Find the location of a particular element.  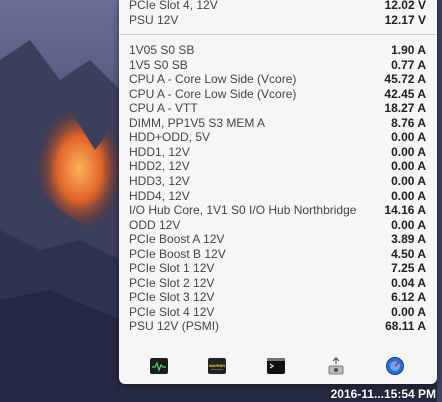

sensor-value: 68.11 A is located at coordinates (405, 326).